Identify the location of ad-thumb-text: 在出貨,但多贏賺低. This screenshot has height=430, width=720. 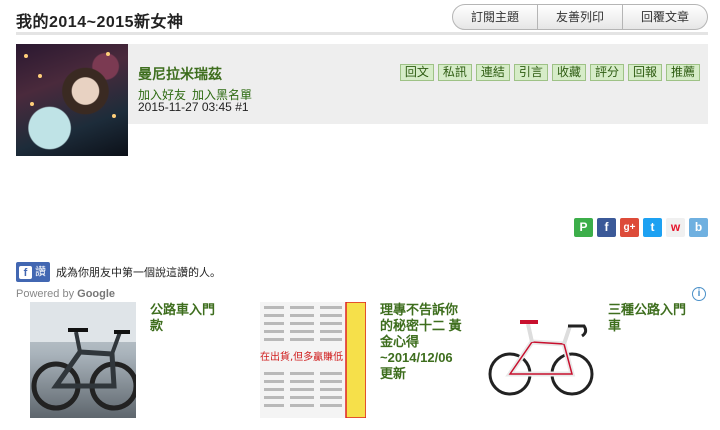
(301, 356).